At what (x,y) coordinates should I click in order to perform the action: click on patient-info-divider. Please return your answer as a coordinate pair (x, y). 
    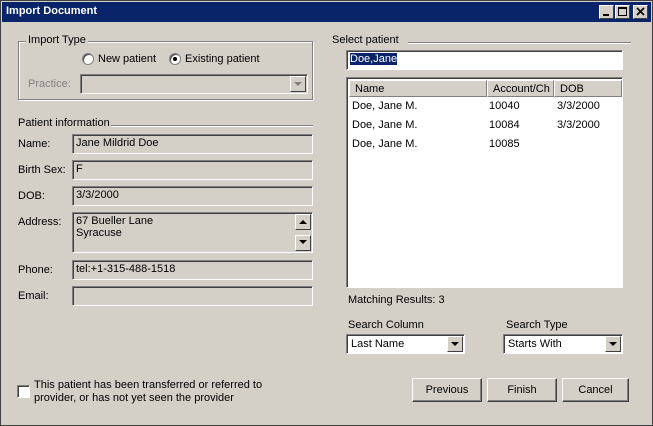
    Looking at the image, I should click on (212, 125).